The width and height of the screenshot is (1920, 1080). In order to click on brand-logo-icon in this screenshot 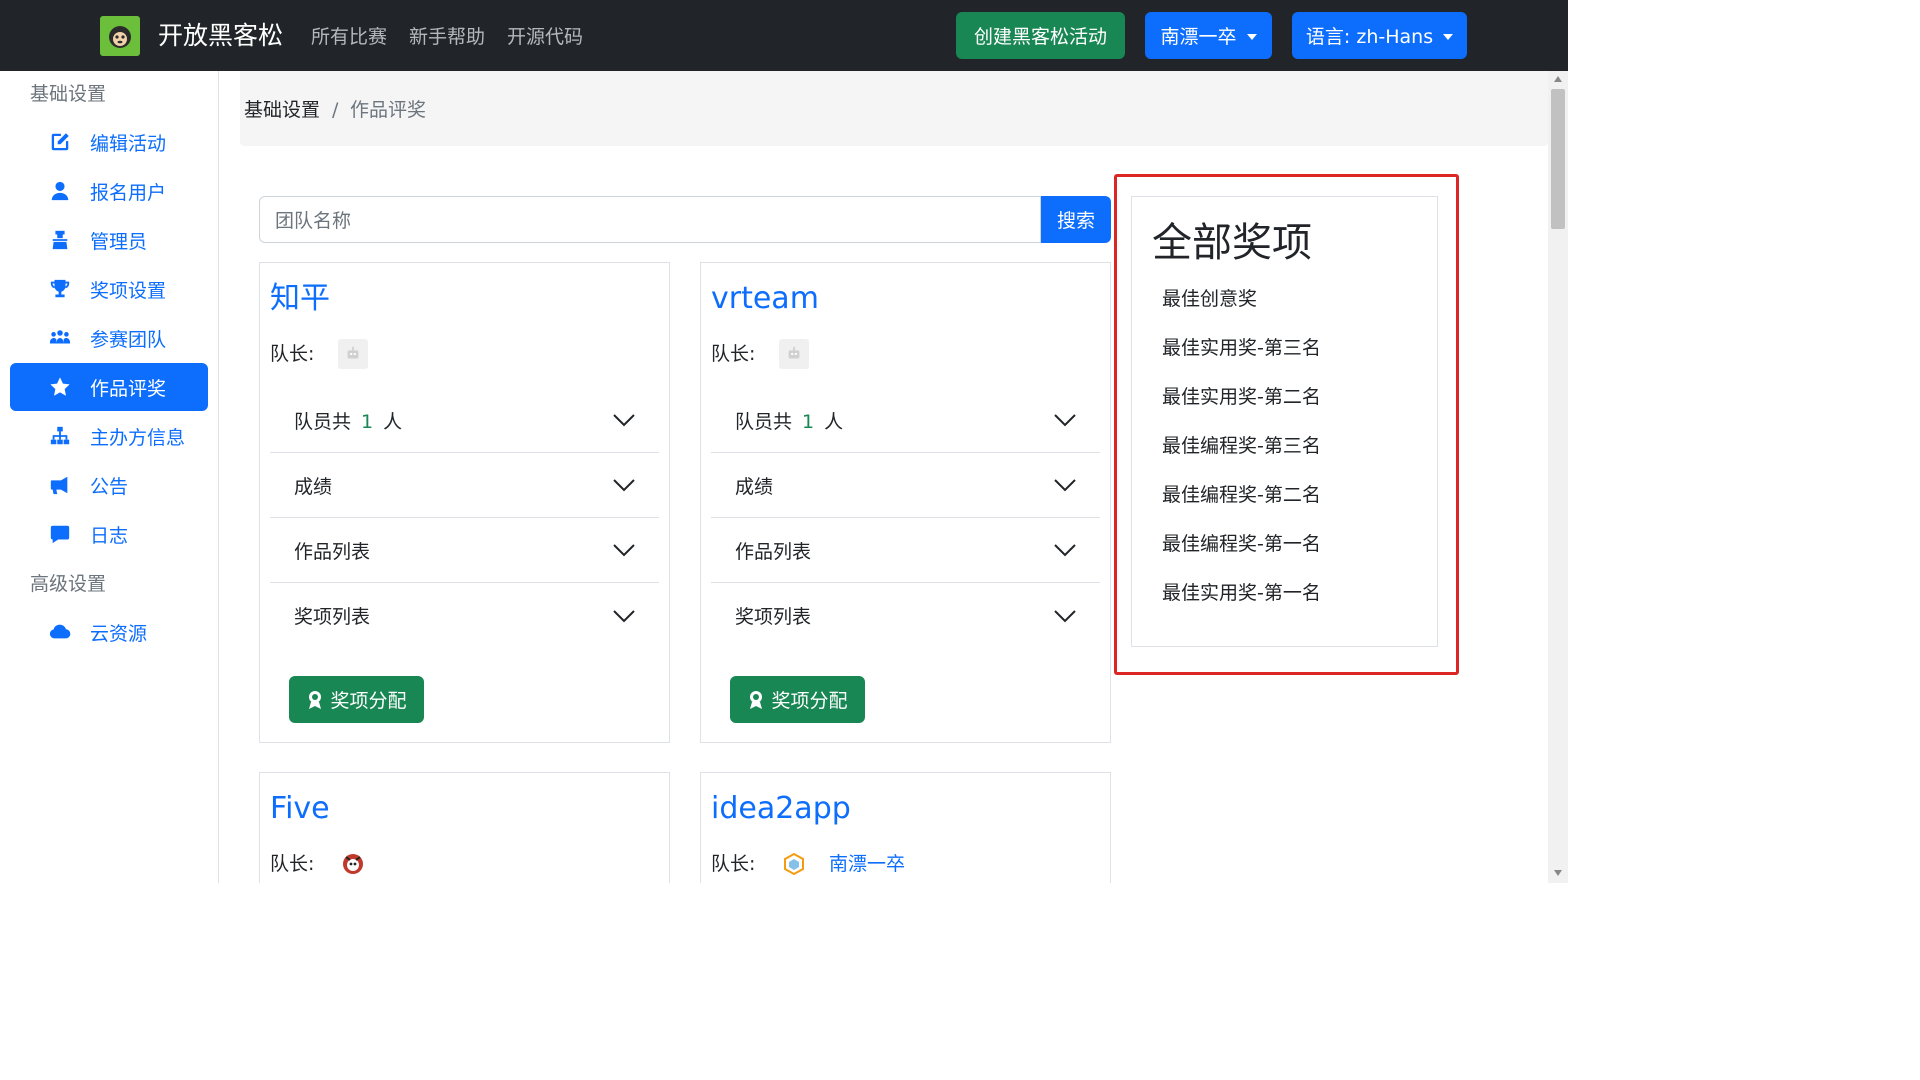, I will do `click(120, 36)`.